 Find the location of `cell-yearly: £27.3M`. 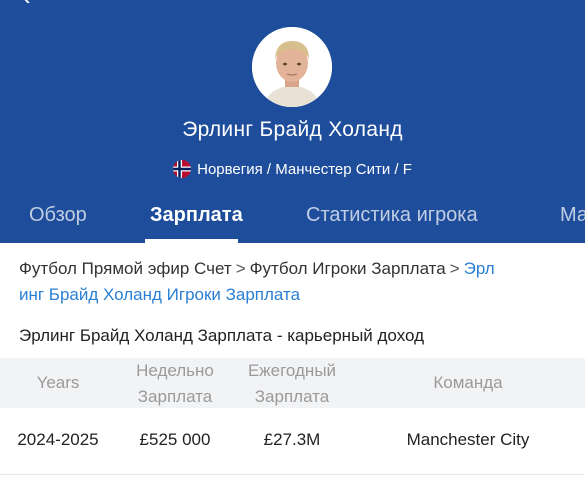

cell-yearly: £27.3M is located at coordinates (292, 439).